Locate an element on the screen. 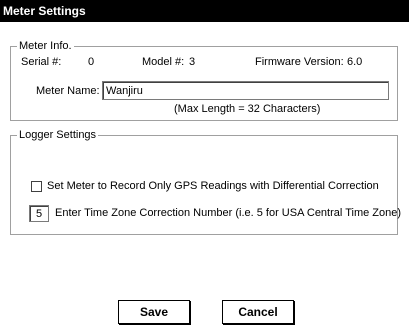 The image size is (409, 333). model-label: Model #: is located at coordinates (163, 62).